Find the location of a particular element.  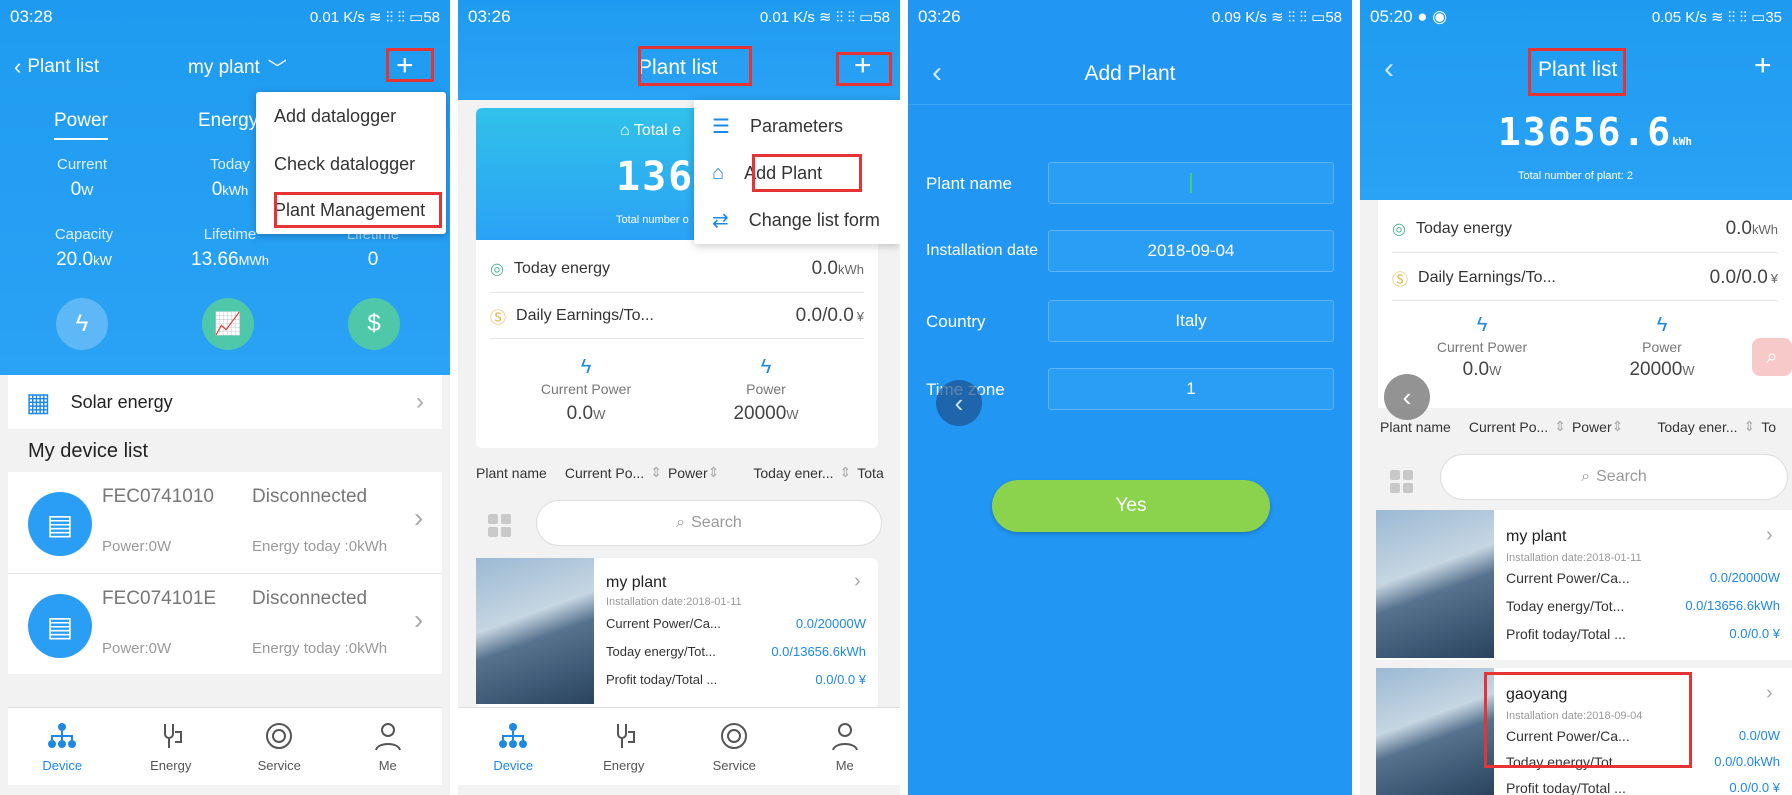

service-icon is located at coordinates (734, 736).